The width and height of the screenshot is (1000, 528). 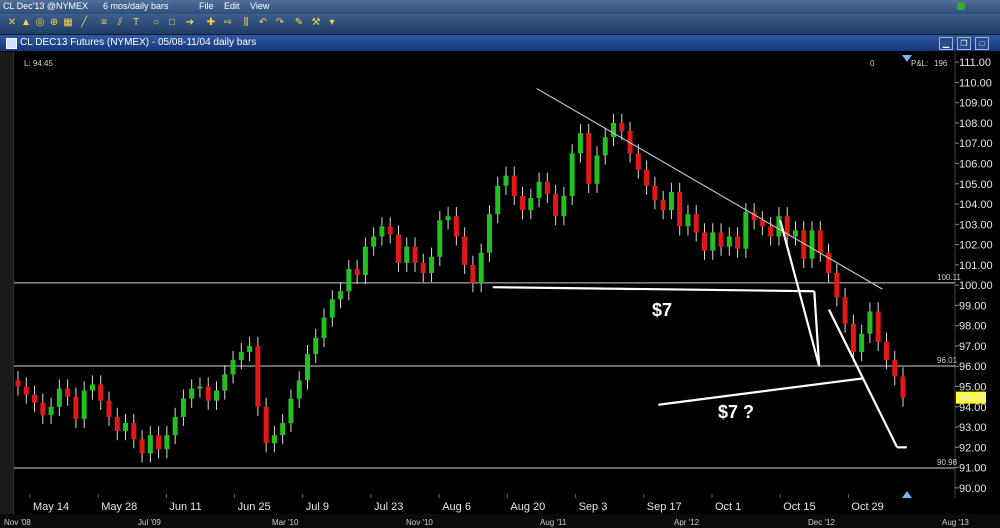 I want to click on timeline-label: Jul '09, so click(x=149, y=522).